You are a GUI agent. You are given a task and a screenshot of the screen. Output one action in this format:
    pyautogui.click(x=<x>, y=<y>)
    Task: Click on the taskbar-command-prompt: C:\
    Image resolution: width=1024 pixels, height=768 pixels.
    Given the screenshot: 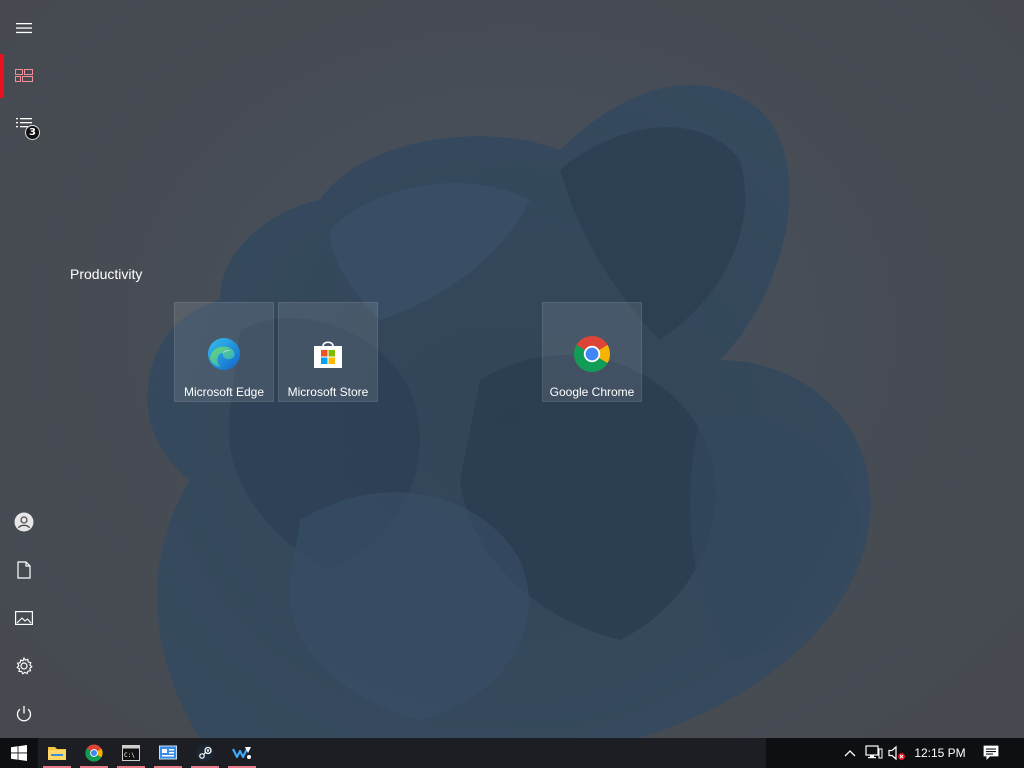 What is the action you would take?
    pyautogui.click(x=131, y=753)
    